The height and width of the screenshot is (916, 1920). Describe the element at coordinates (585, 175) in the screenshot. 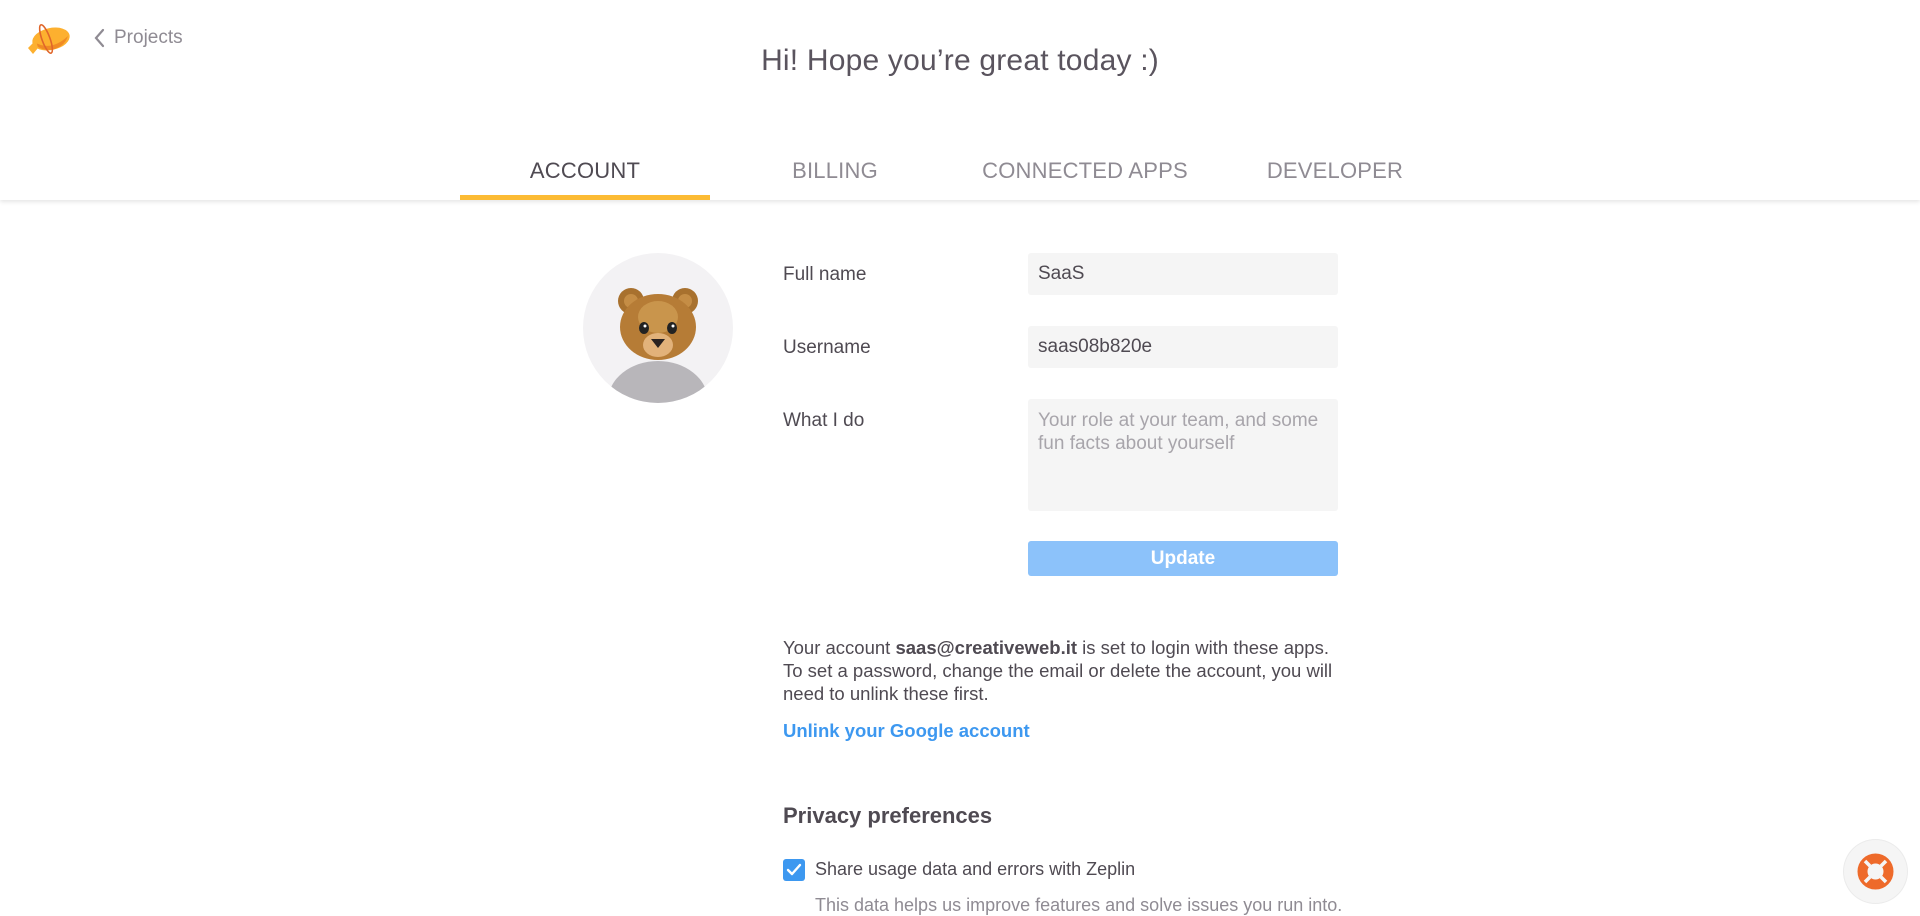

I see `tab-account: ACCOUNT` at that location.